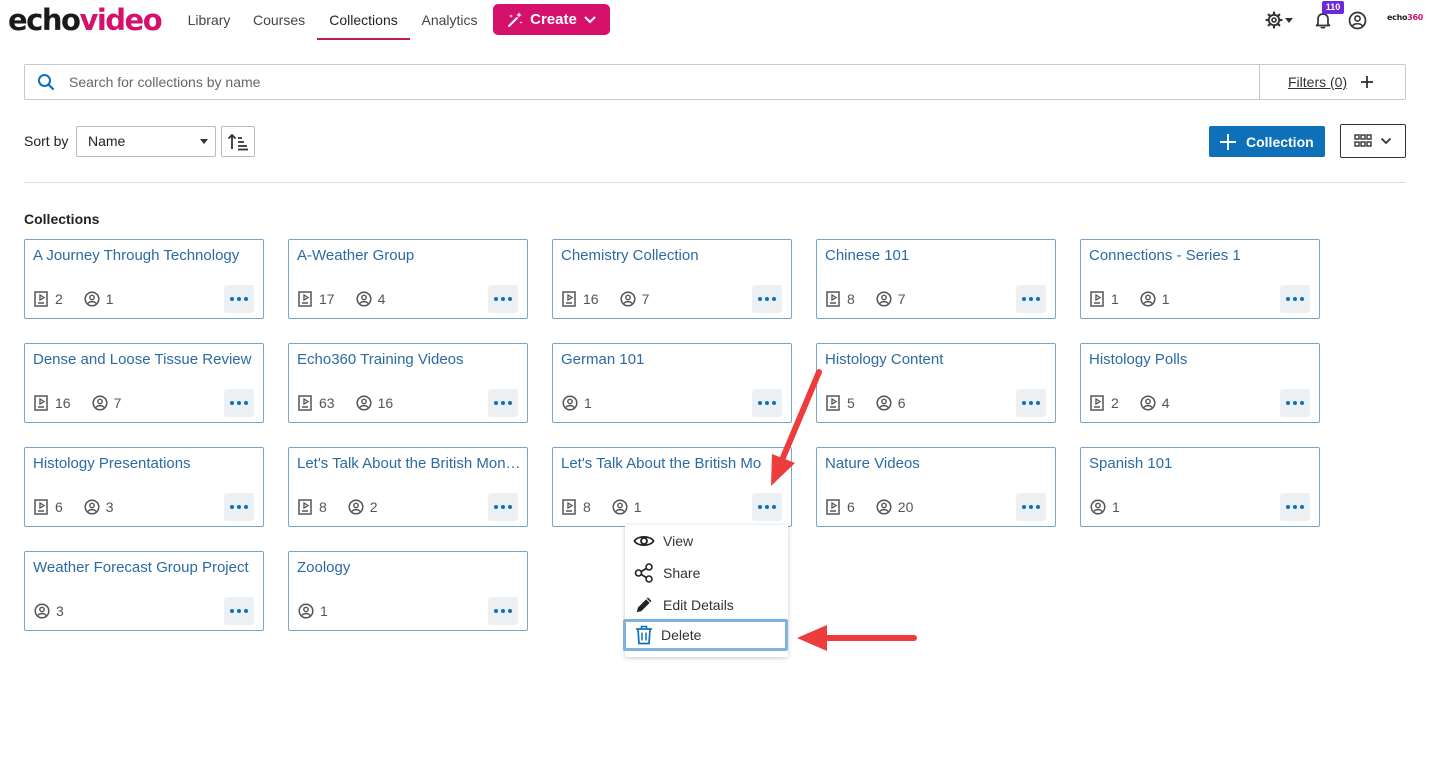  Describe the element at coordinates (363, 20) in the screenshot. I see `nav-collections: Collections` at that location.